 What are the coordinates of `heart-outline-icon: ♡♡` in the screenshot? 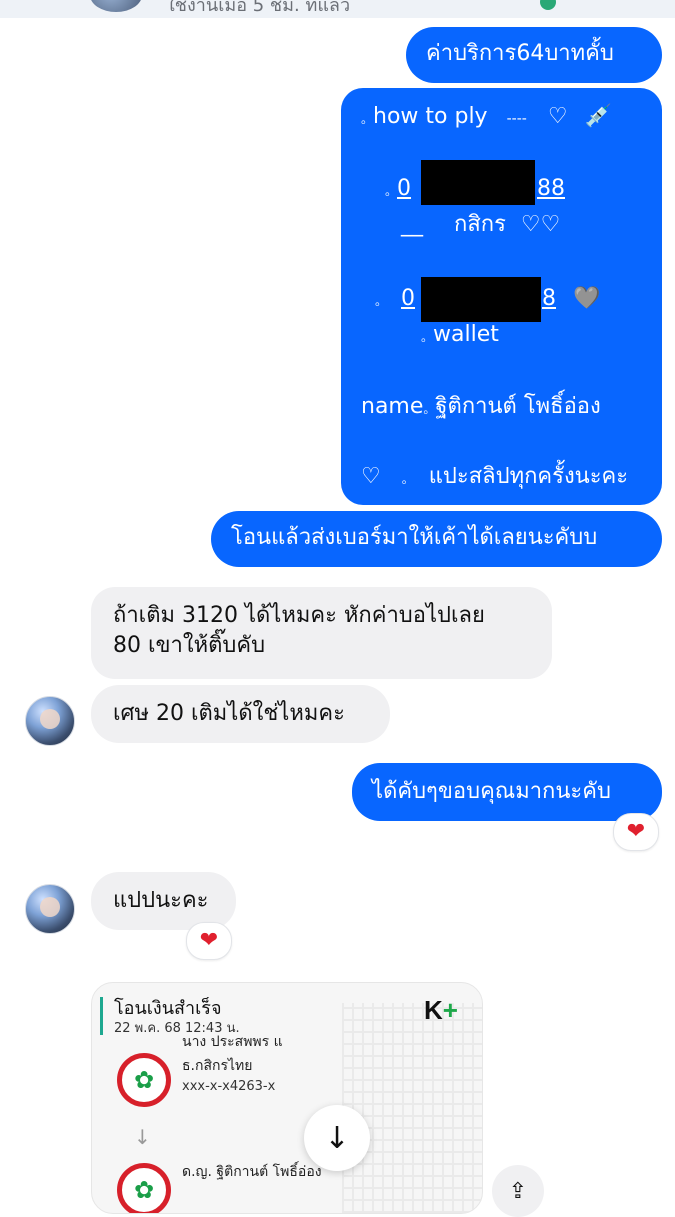 It's located at (540, 224).